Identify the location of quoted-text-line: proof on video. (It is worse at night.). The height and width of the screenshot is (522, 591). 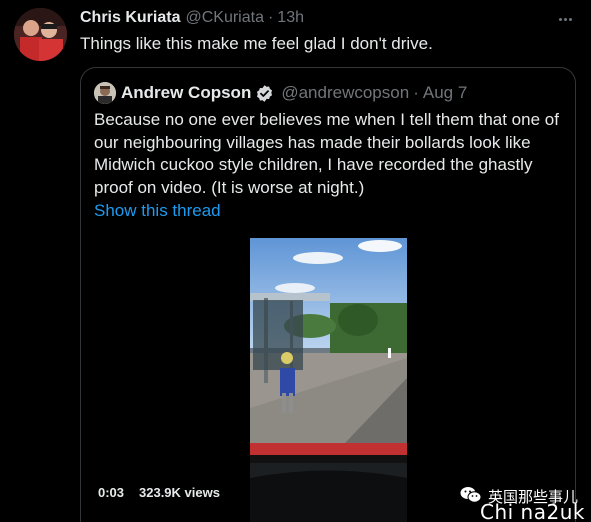
(229, 187).